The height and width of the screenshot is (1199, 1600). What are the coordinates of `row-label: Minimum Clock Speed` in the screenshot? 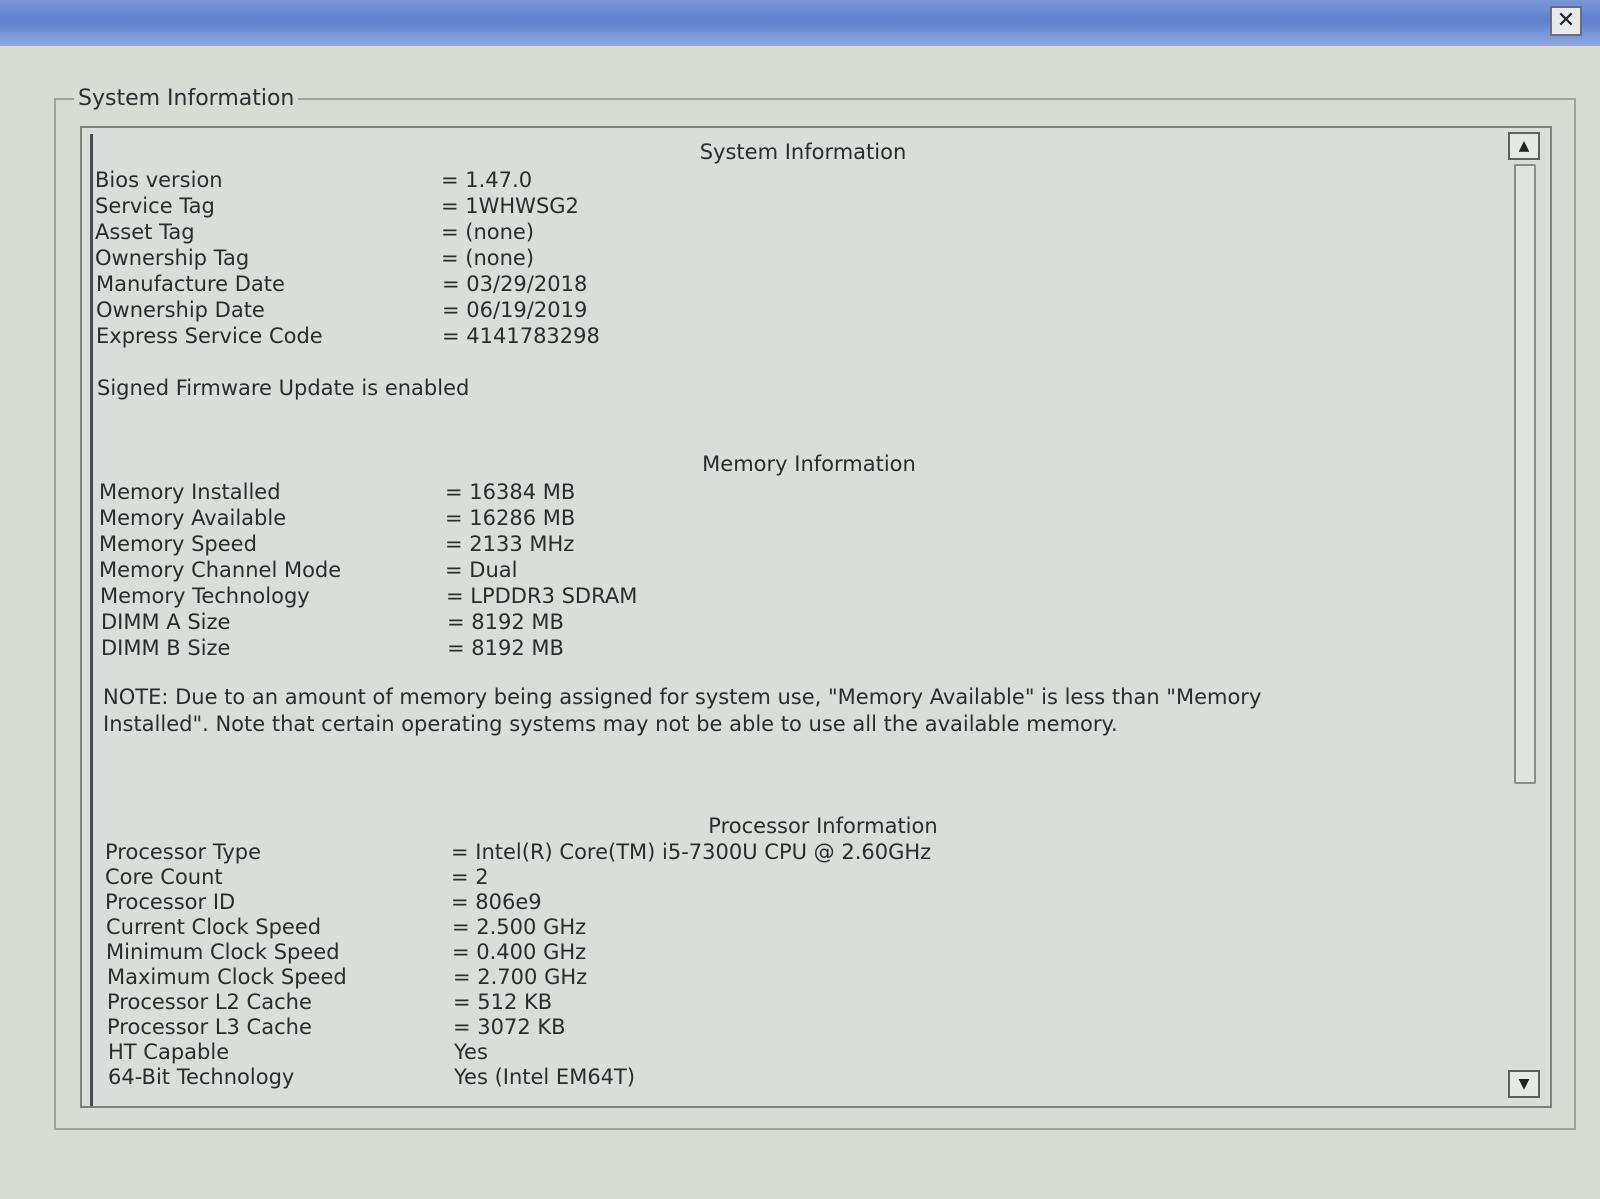 It's located at (223, 952).